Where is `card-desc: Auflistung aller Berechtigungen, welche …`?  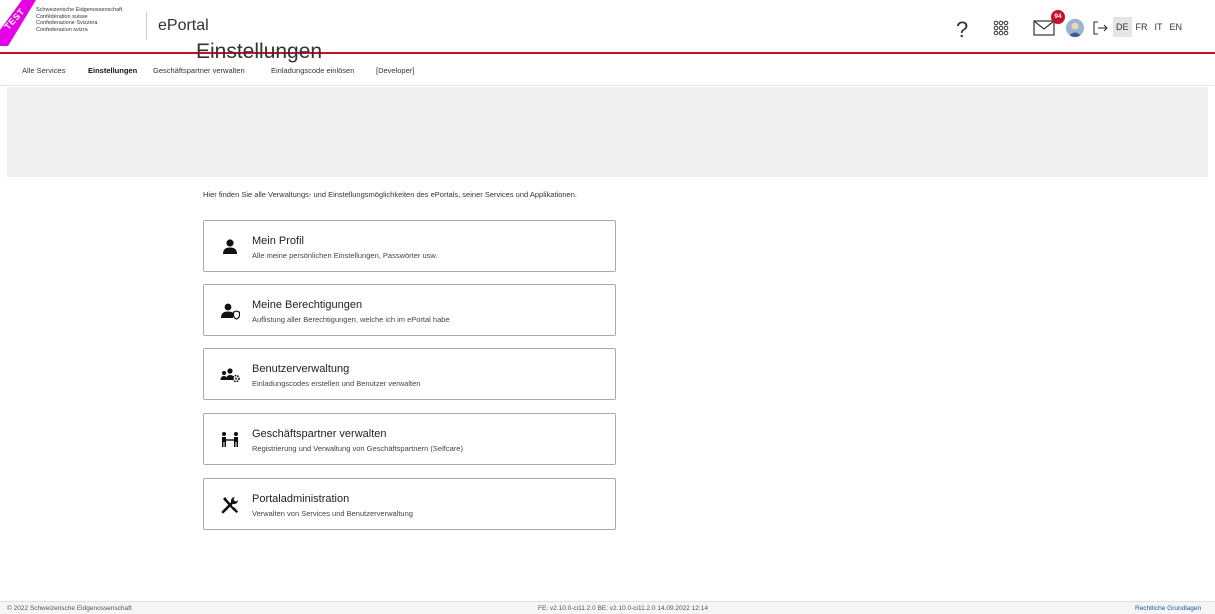
card-desc: Auflistung aller Berechtigungen, welche … is located at coordinates (351, 319).